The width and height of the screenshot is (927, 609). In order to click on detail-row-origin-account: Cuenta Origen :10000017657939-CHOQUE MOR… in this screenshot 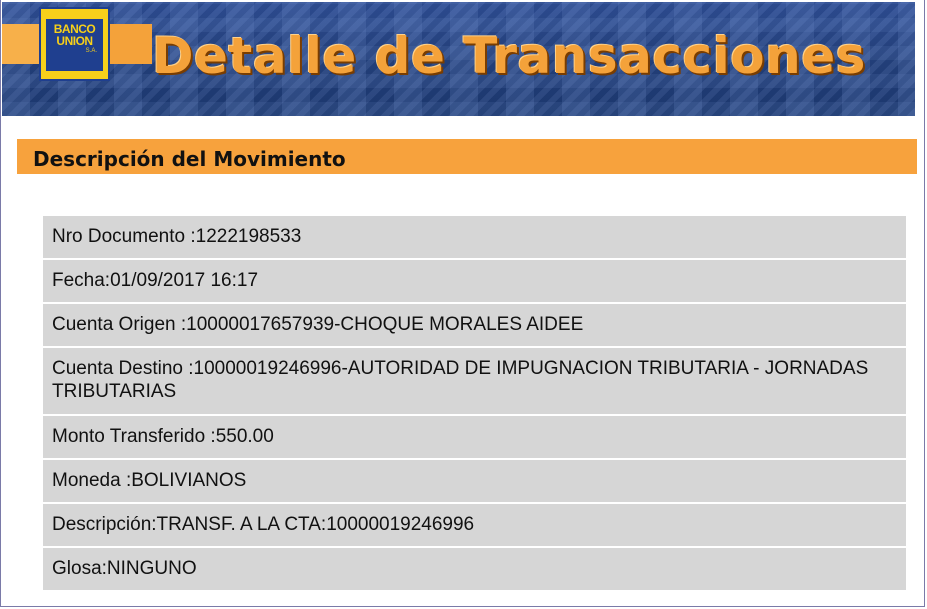, I will do `click(474, 325)`.